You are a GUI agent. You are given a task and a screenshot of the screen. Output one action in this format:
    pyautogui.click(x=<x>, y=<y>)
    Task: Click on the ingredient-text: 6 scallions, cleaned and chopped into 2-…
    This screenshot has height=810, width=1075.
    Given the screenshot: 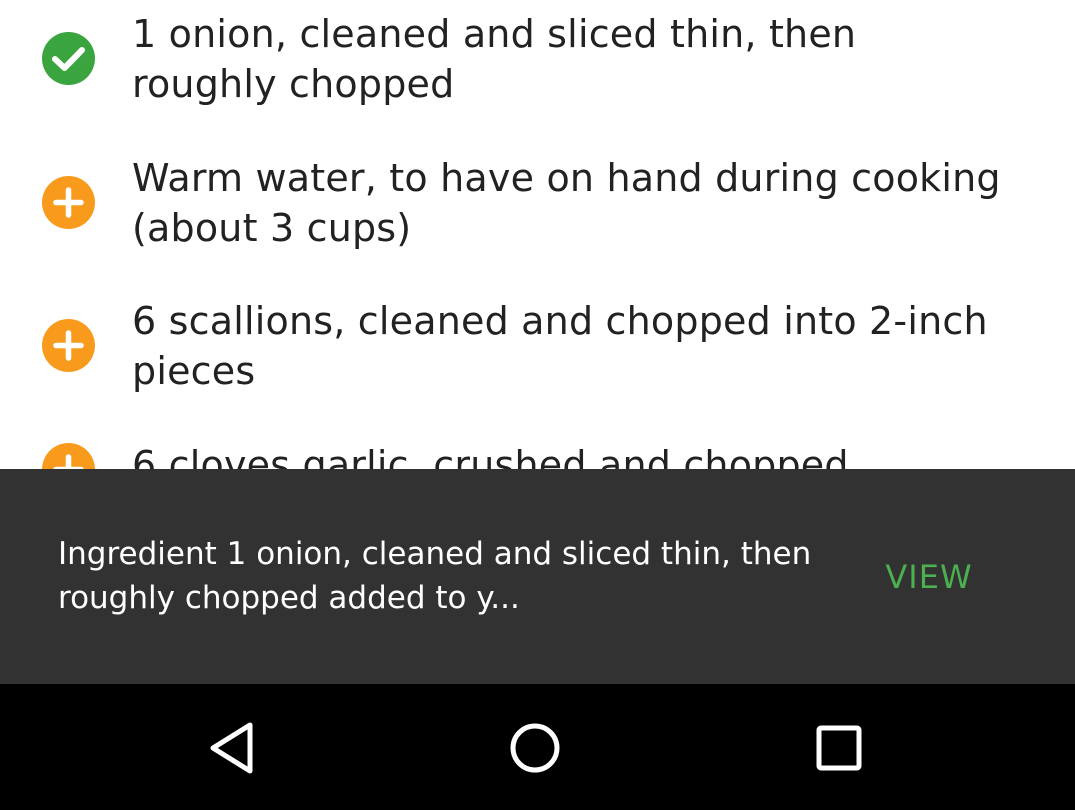 What is the action you would take?
    pyautogui.click(x=560, y=346)
    